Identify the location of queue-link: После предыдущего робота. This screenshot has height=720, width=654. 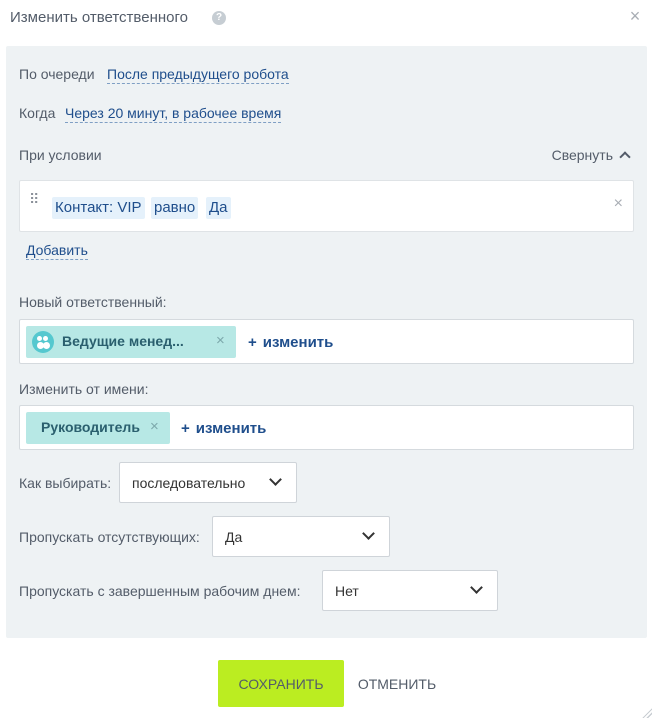
(198, 75).